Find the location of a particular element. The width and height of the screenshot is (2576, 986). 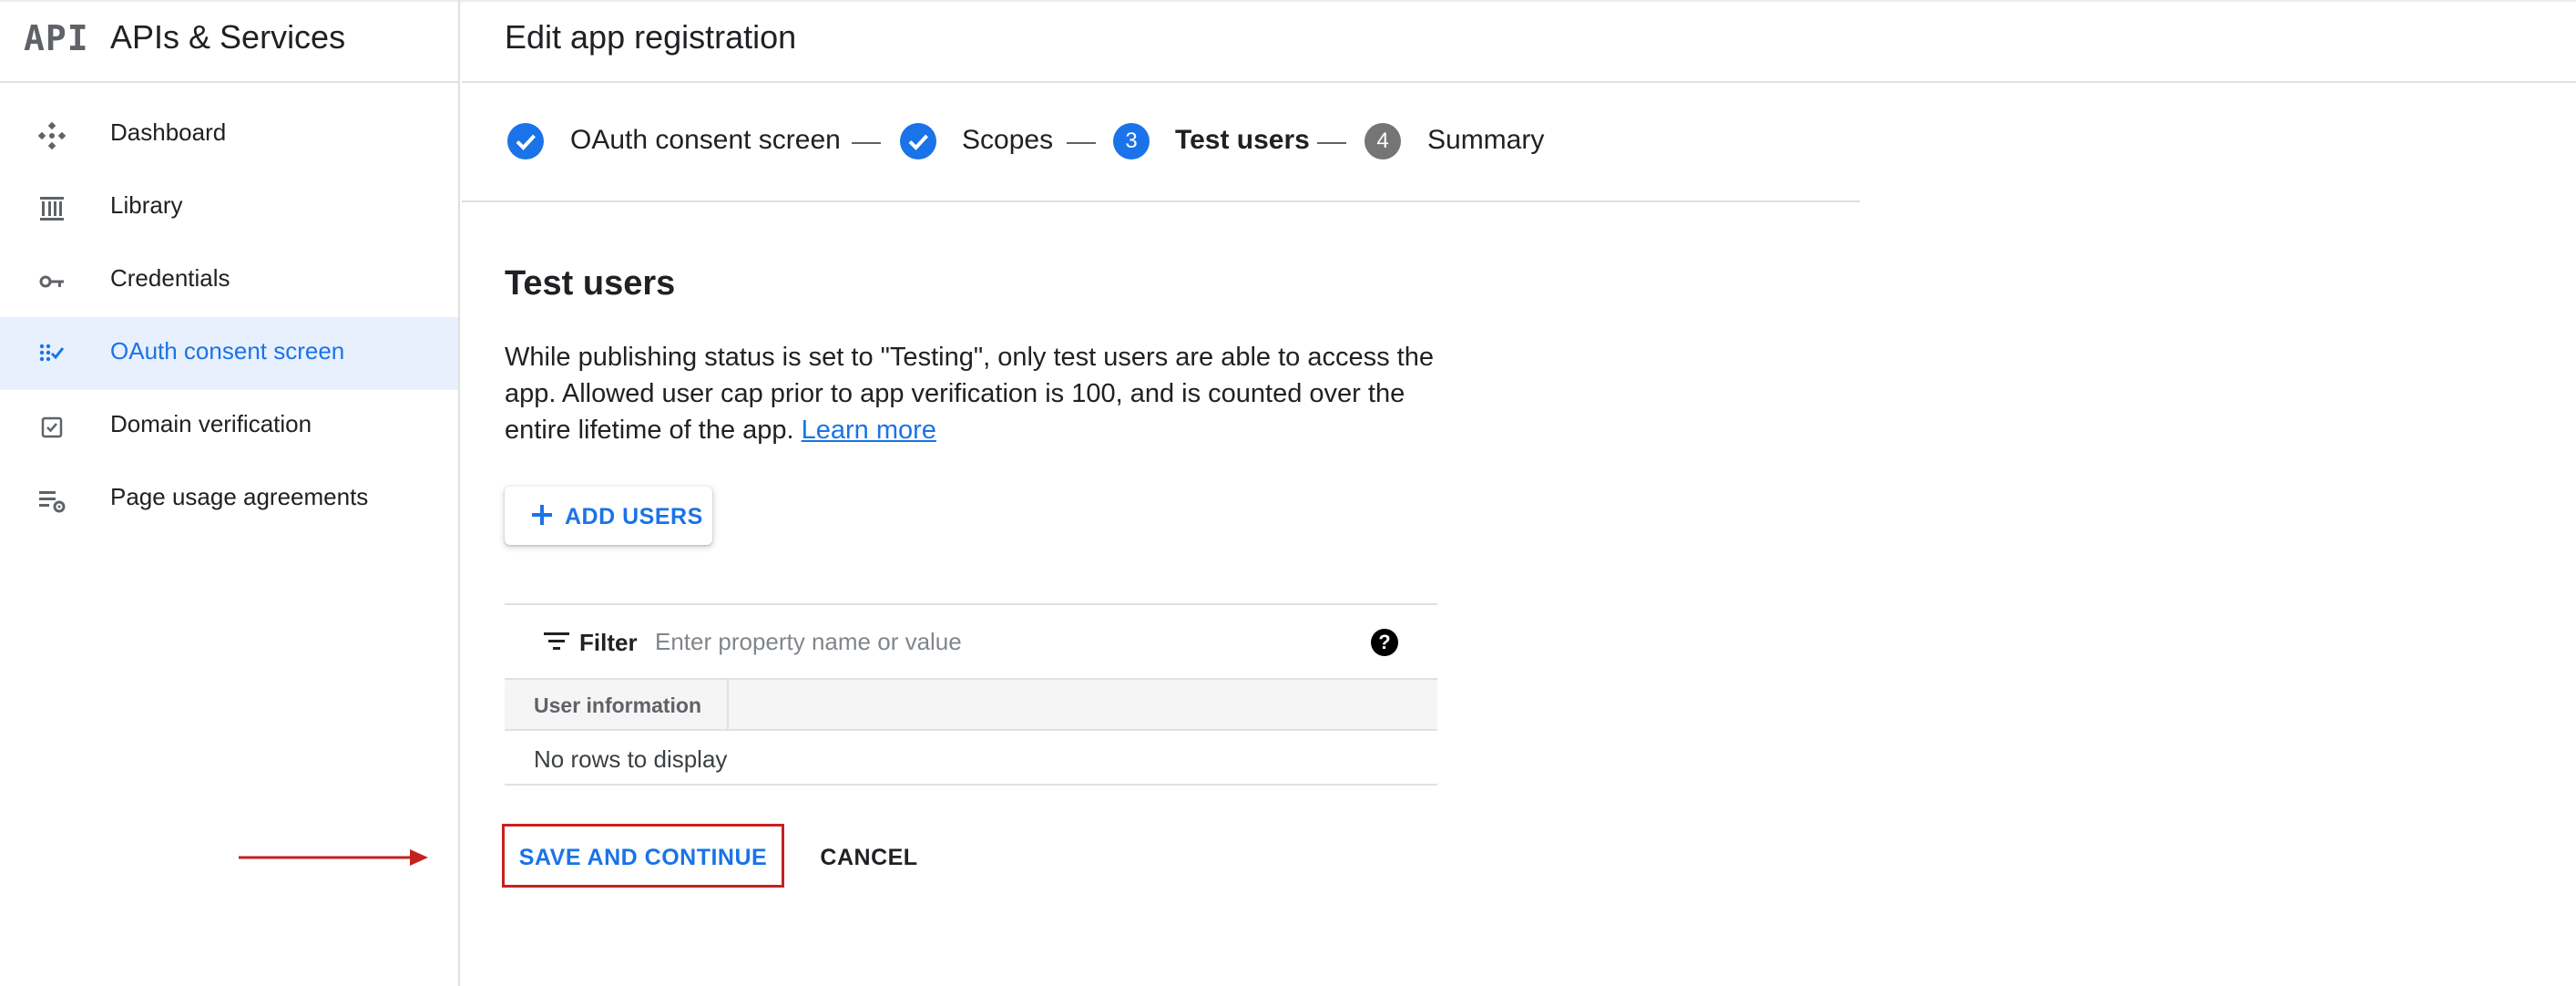

empty-state-text: No rows to display is located at coordinates (631, 759).